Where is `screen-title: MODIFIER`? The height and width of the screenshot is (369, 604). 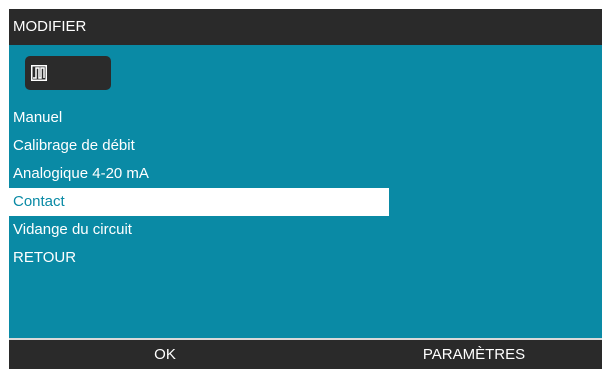
screen-title: MODIFIER is located at coordinates (50, 26).